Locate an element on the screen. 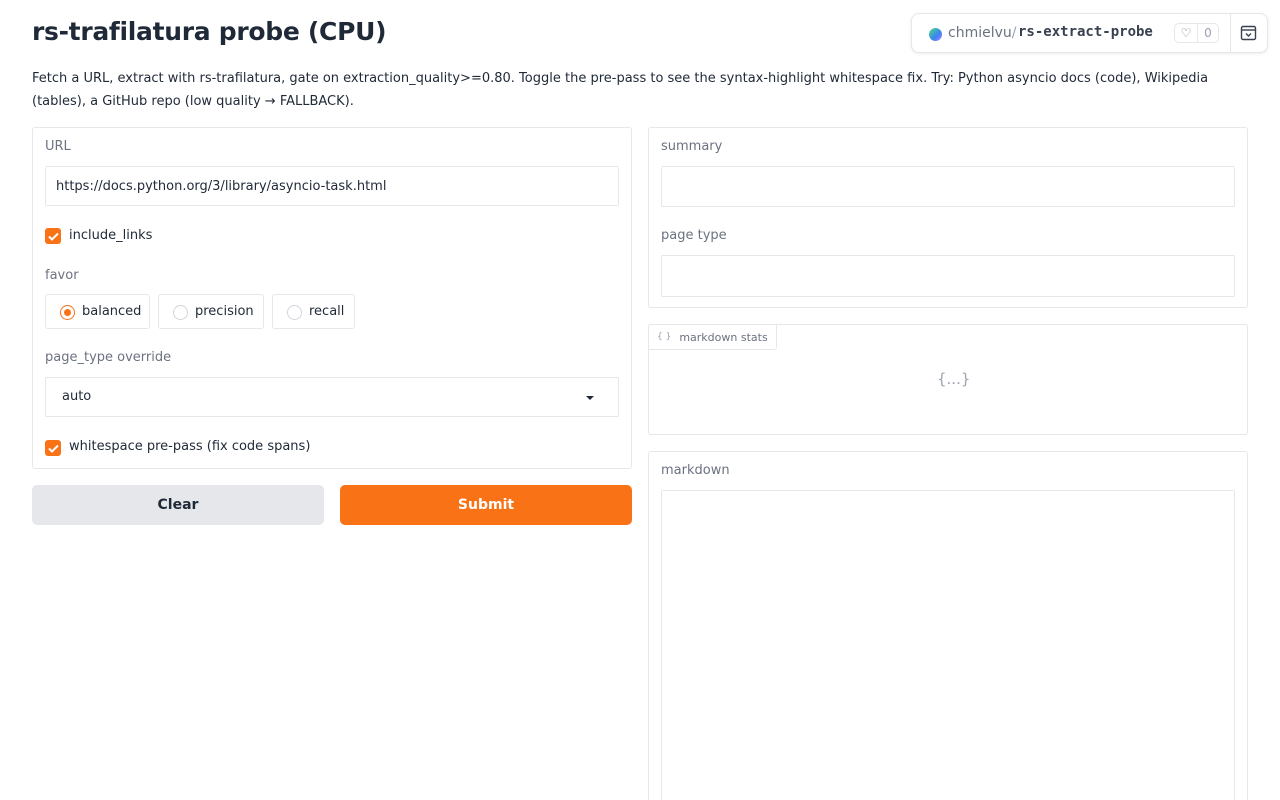  favor-option-label: recall is located at coordinates (327, 311).